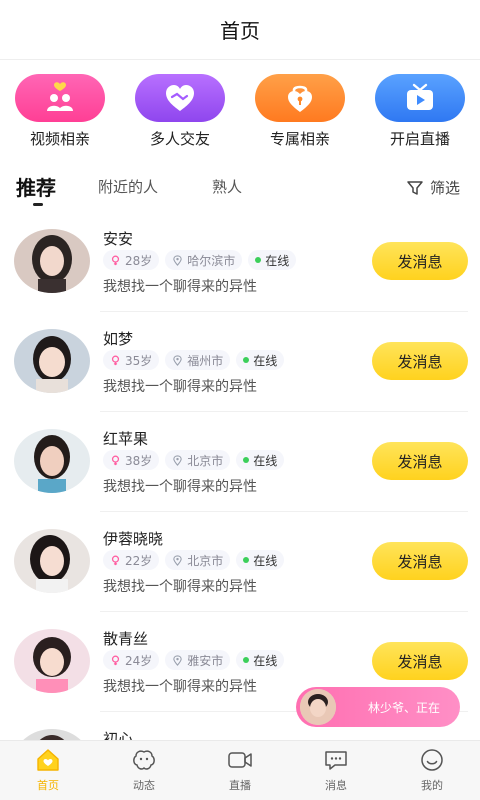 This screenshot has width=480, height=800. I want to click on tab-messages: 消息, so click(336, 770).